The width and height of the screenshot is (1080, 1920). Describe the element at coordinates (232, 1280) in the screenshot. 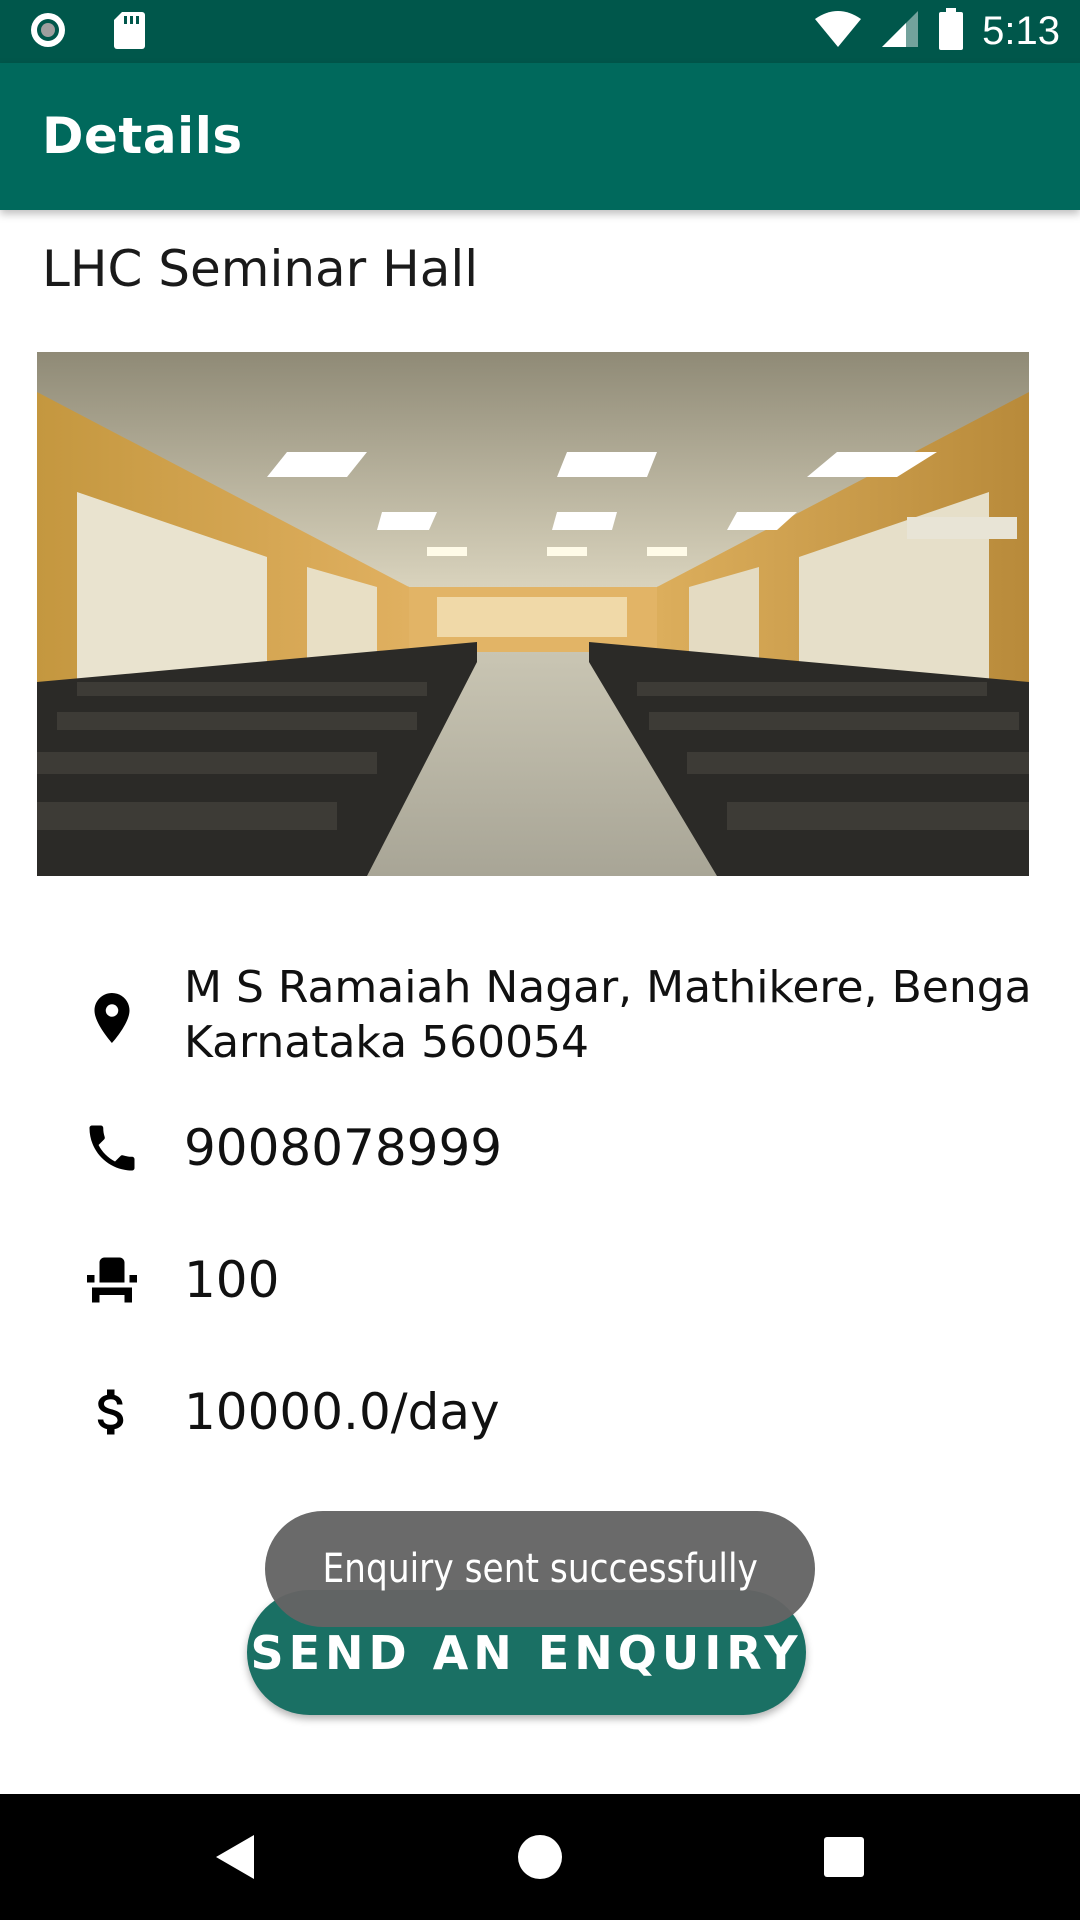

I see `capacity-value: 100` at that location.